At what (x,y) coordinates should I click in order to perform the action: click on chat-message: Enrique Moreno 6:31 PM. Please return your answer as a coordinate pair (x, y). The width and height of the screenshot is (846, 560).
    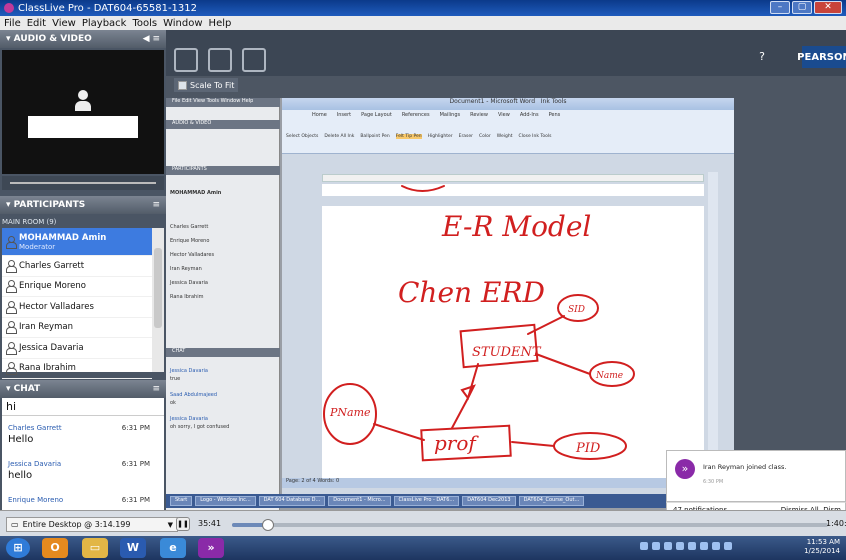
    Looking at the image, I should click on (83, 500).